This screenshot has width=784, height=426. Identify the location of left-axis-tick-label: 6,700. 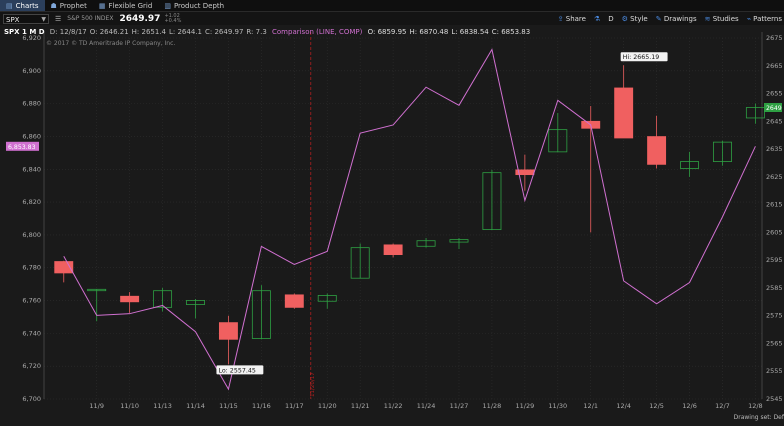
(31, 399).